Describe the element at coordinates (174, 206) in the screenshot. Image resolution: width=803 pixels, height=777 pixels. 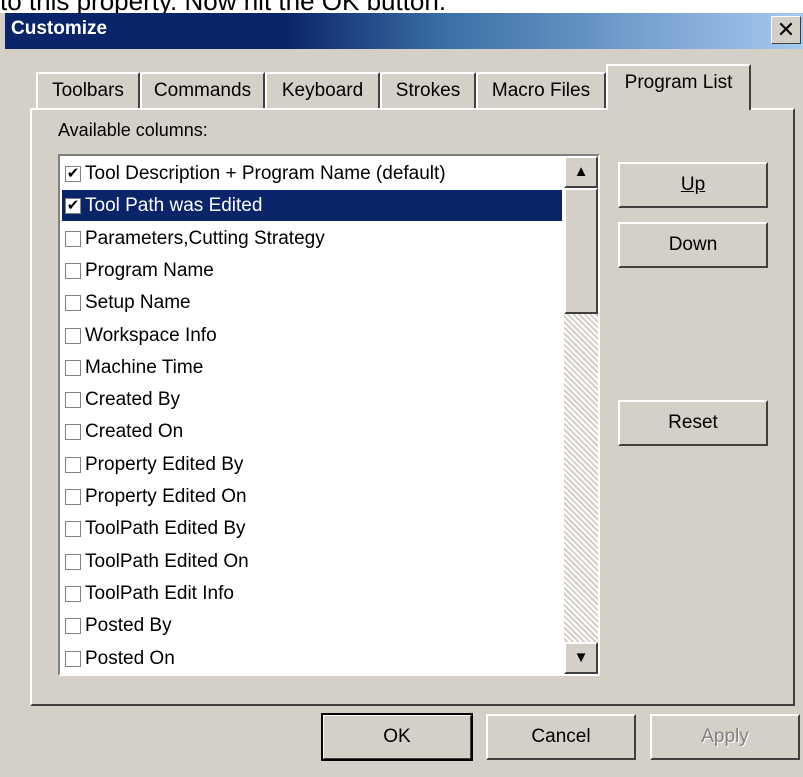
I see `list-item-label: Tool Path was Edited` at that location.